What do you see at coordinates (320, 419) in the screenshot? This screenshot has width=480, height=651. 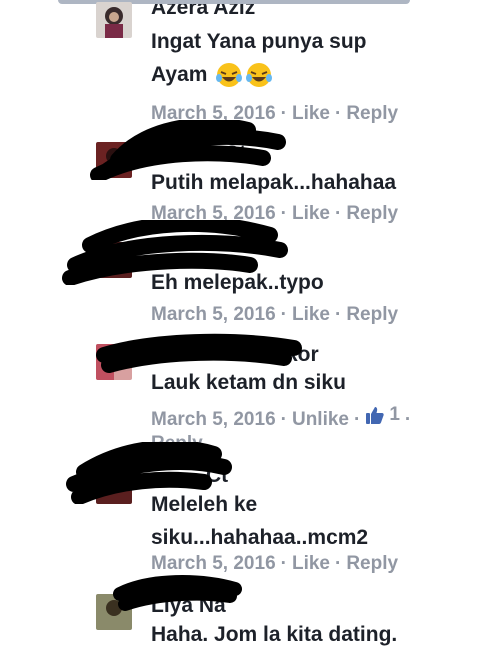 I see `unlike-button: Unlike` at bounding box center [320, 419].